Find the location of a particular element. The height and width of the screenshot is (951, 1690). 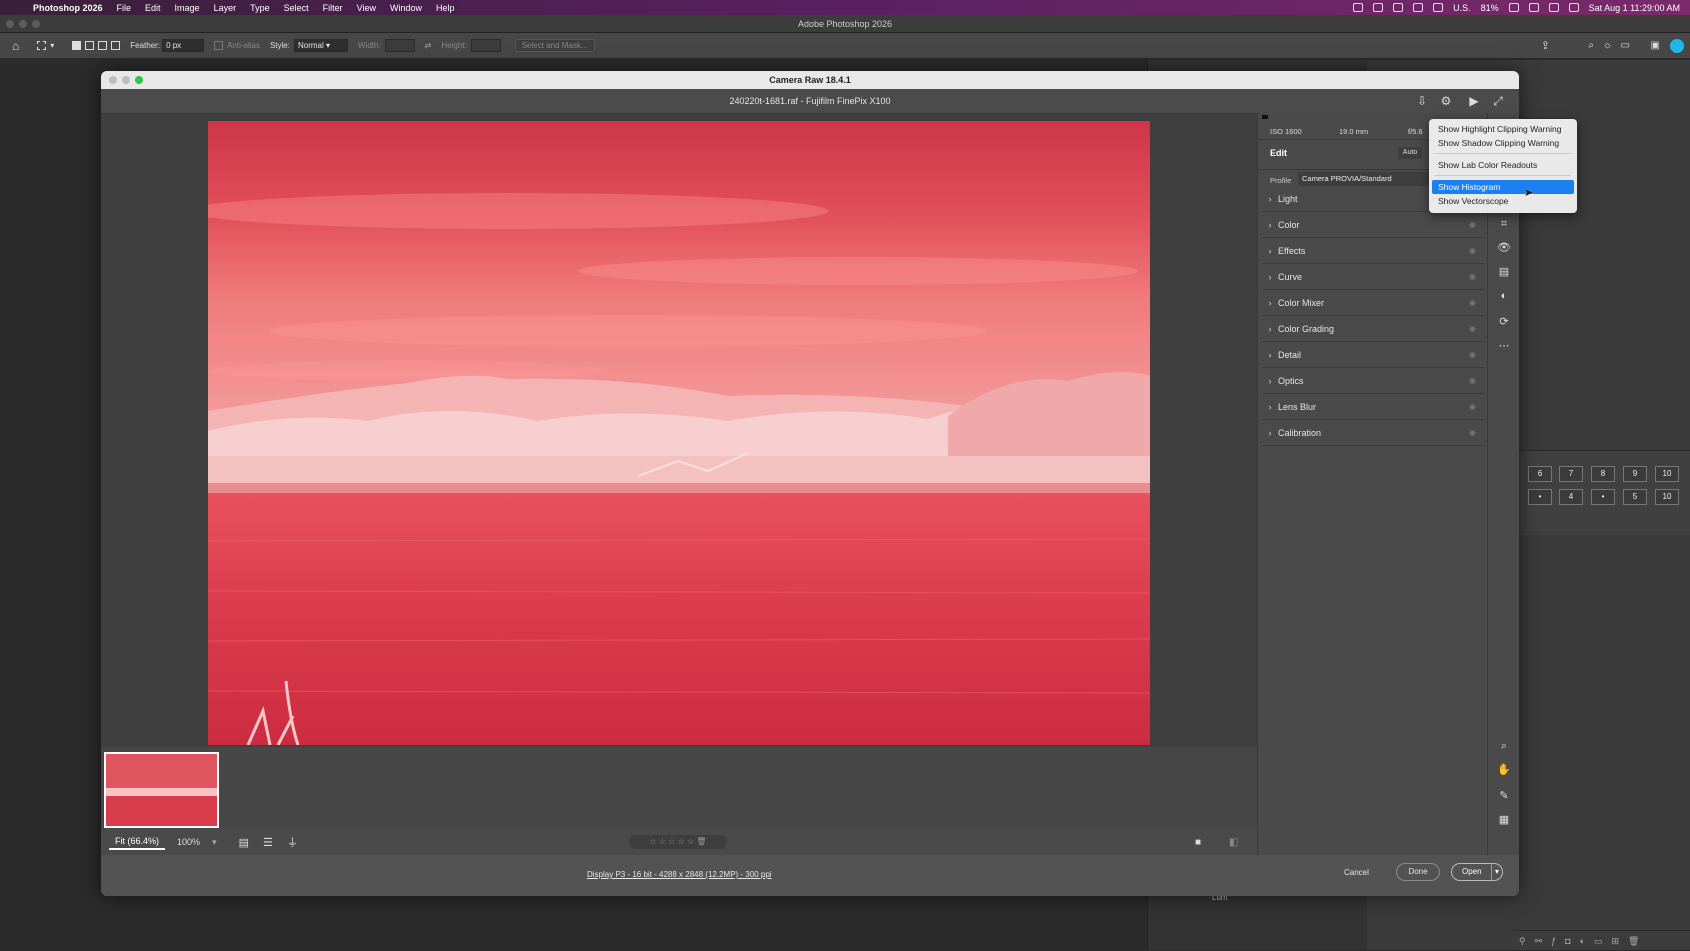

star-rating: ☆ ☆ ☆ ☆ ☆ 🗑 is located at coordinates (678, 842).